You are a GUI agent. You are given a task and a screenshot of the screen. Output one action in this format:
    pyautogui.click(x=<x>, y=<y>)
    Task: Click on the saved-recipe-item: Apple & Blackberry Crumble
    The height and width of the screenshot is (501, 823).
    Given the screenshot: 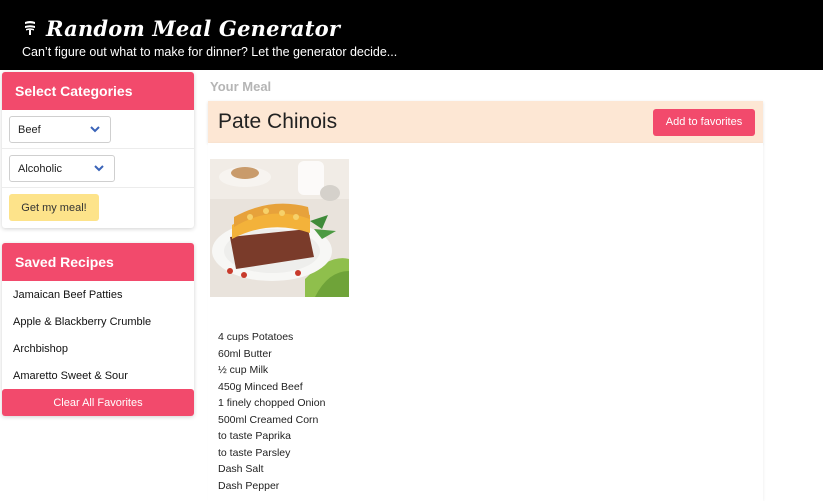 What is the action you would take?
    pyautogui.click(x=98, y=321)
    